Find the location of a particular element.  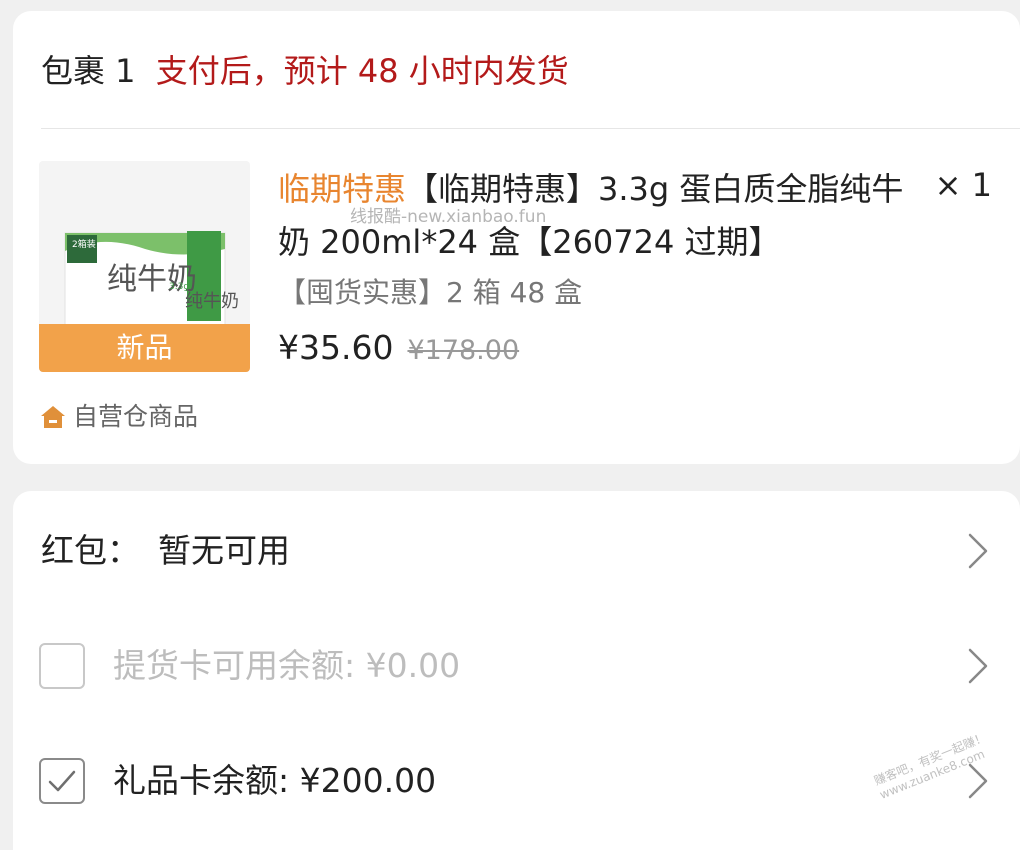

shipping-note: 支付后，预计 48 小时内发货 is located at coordinates (362, 71).